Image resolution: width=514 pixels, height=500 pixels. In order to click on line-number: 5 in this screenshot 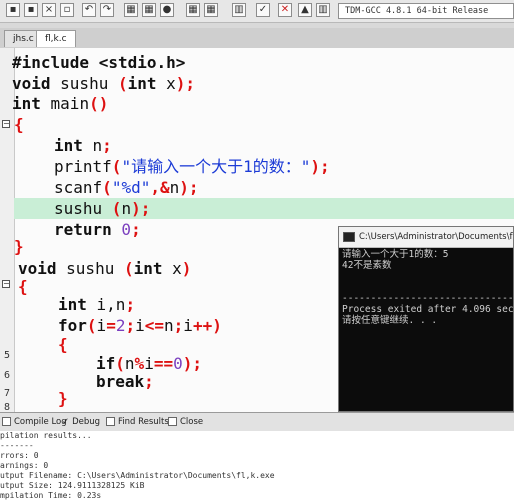, I will do `click(6, 355)`.